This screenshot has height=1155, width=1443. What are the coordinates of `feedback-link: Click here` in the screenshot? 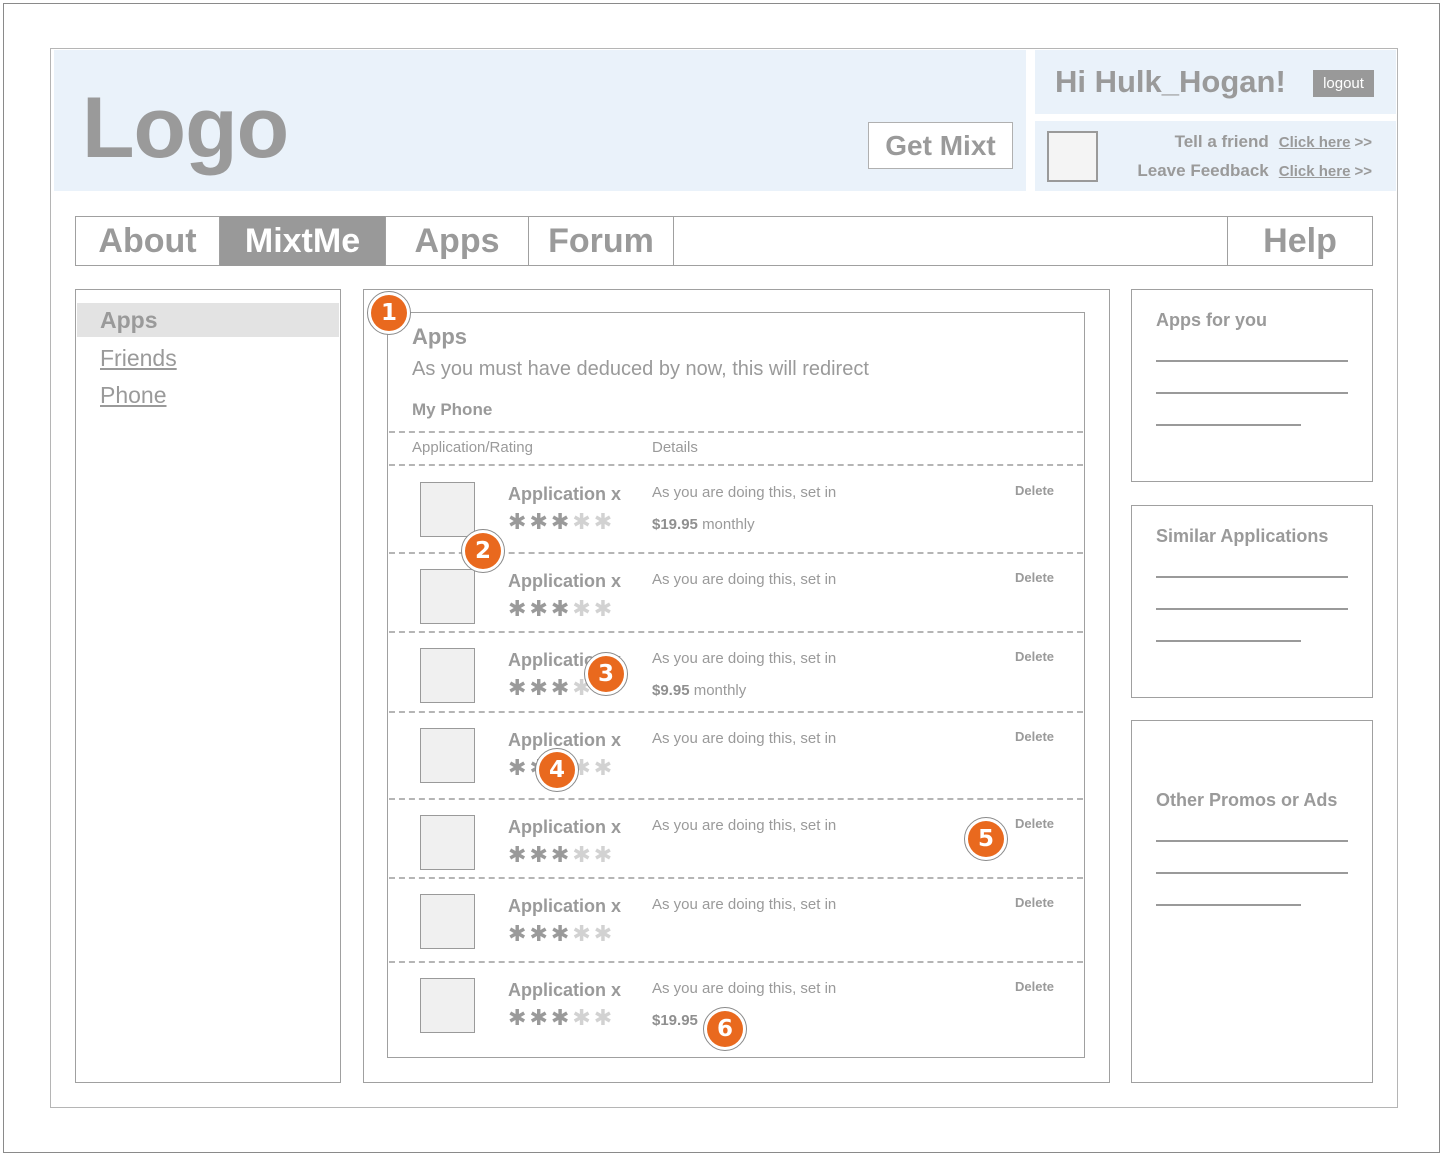 It's located at (1315, 171).